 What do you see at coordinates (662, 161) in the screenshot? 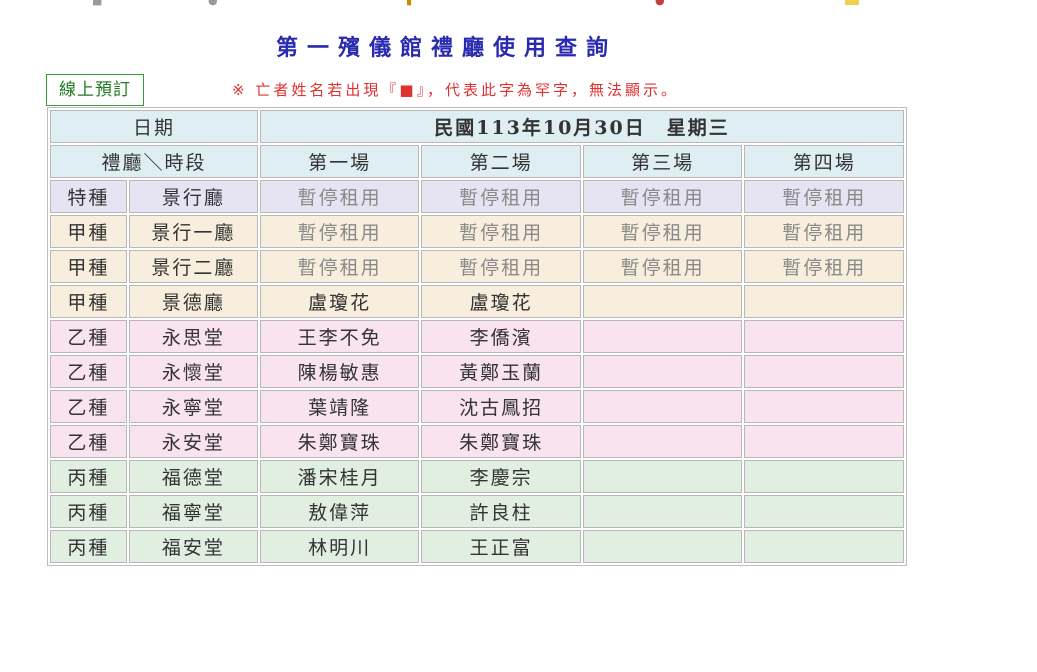
I see `session-header: 第三場` at bounding box center [662, 161].